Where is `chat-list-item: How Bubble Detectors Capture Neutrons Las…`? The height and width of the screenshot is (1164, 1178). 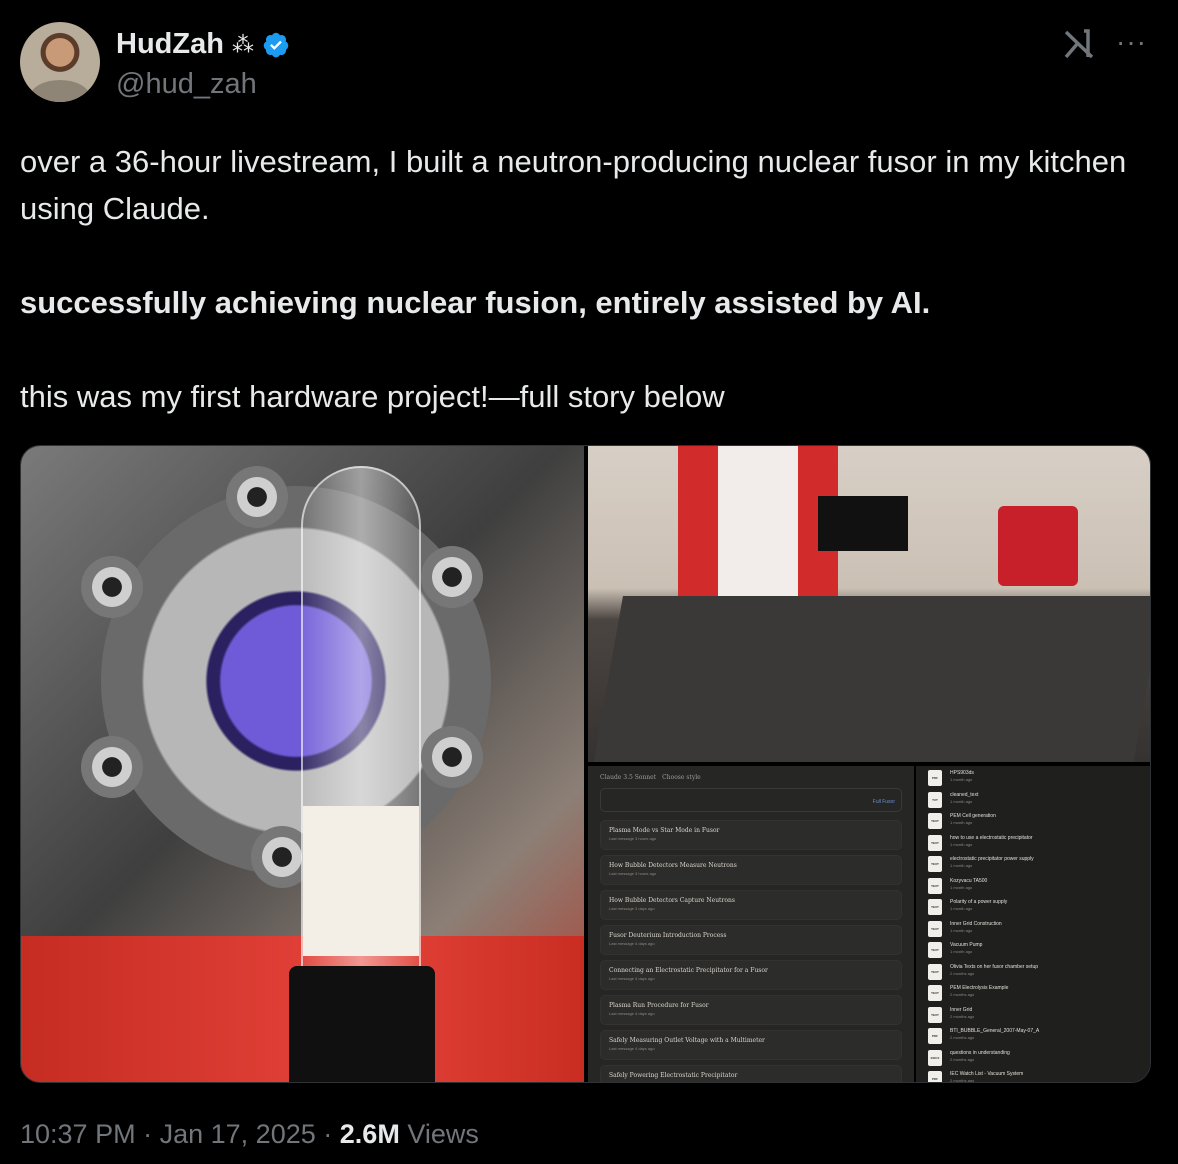 chat-list-item: How Bubble Detectors Capture Neutrons Las… is located at coordinates (751, 905).